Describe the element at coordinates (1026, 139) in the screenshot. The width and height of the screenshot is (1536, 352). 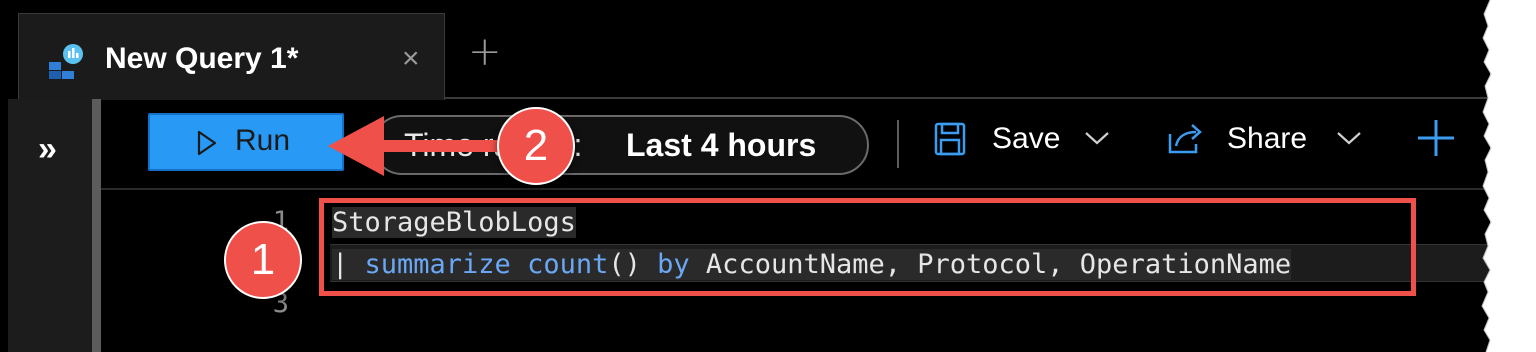
I see `save-button: Save` at that location.